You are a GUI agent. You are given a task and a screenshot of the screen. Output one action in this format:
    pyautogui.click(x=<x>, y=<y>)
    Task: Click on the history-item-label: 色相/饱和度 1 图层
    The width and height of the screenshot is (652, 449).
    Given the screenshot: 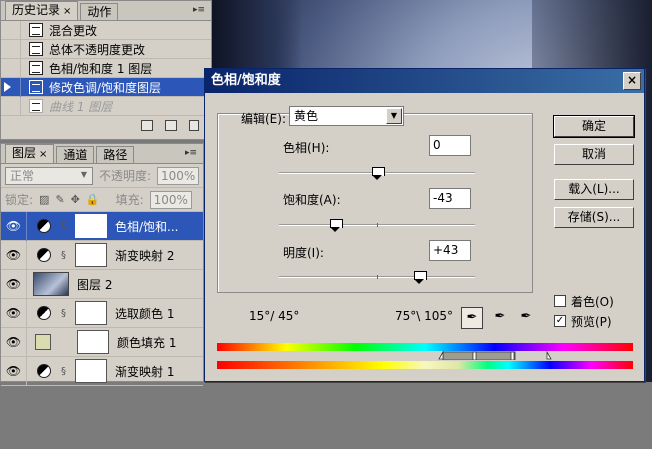 What is the action you would take?
    pyautogui.click(x=101, y=68)
    